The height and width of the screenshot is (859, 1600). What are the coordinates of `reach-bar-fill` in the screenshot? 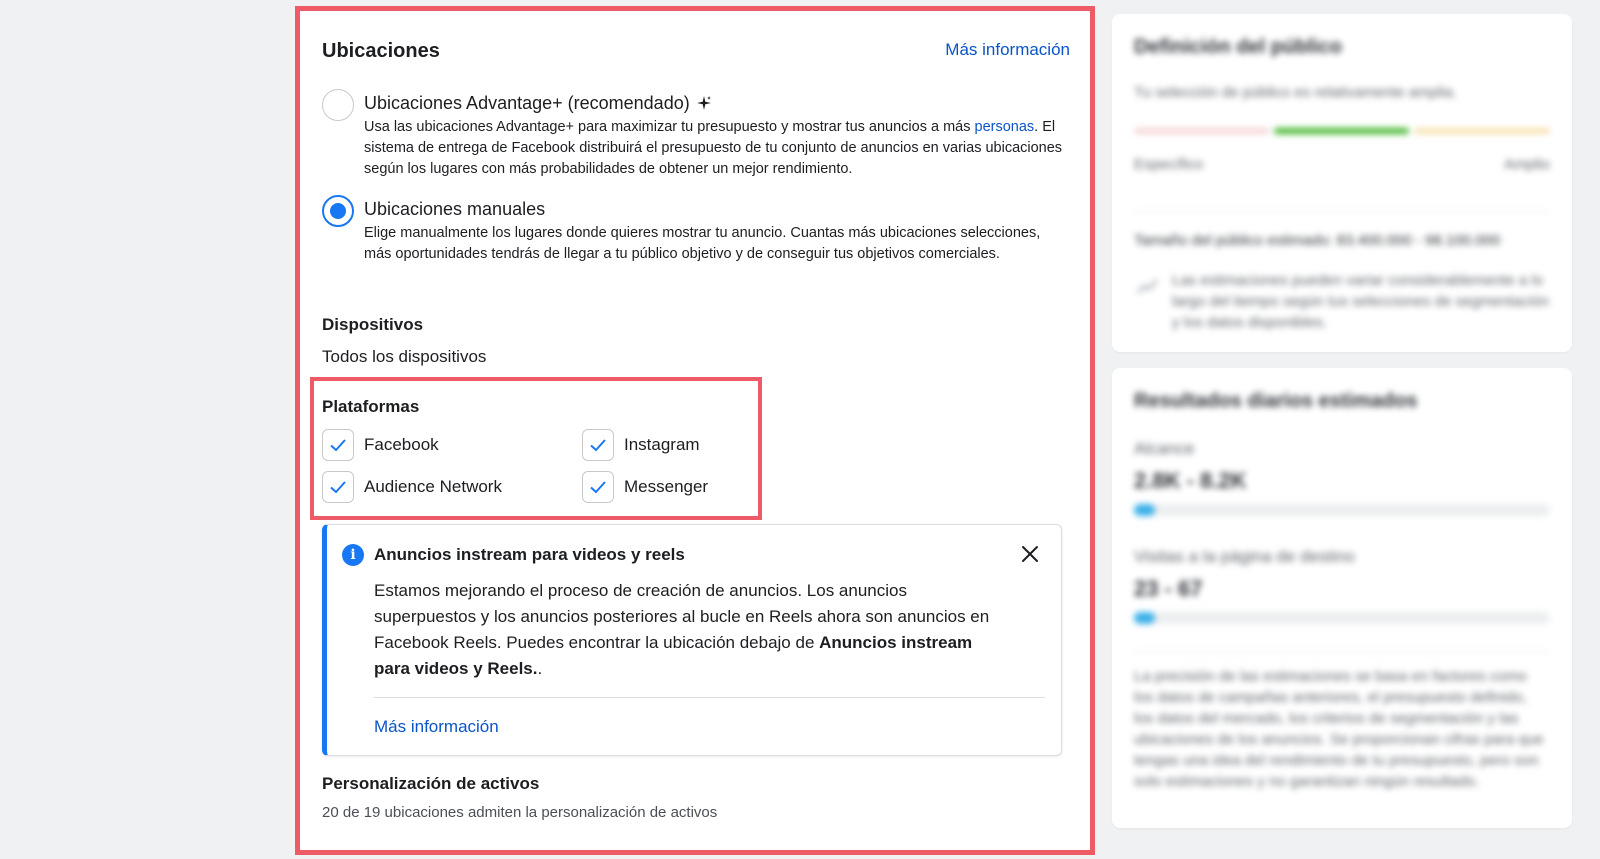 It's located at (1144, 510).